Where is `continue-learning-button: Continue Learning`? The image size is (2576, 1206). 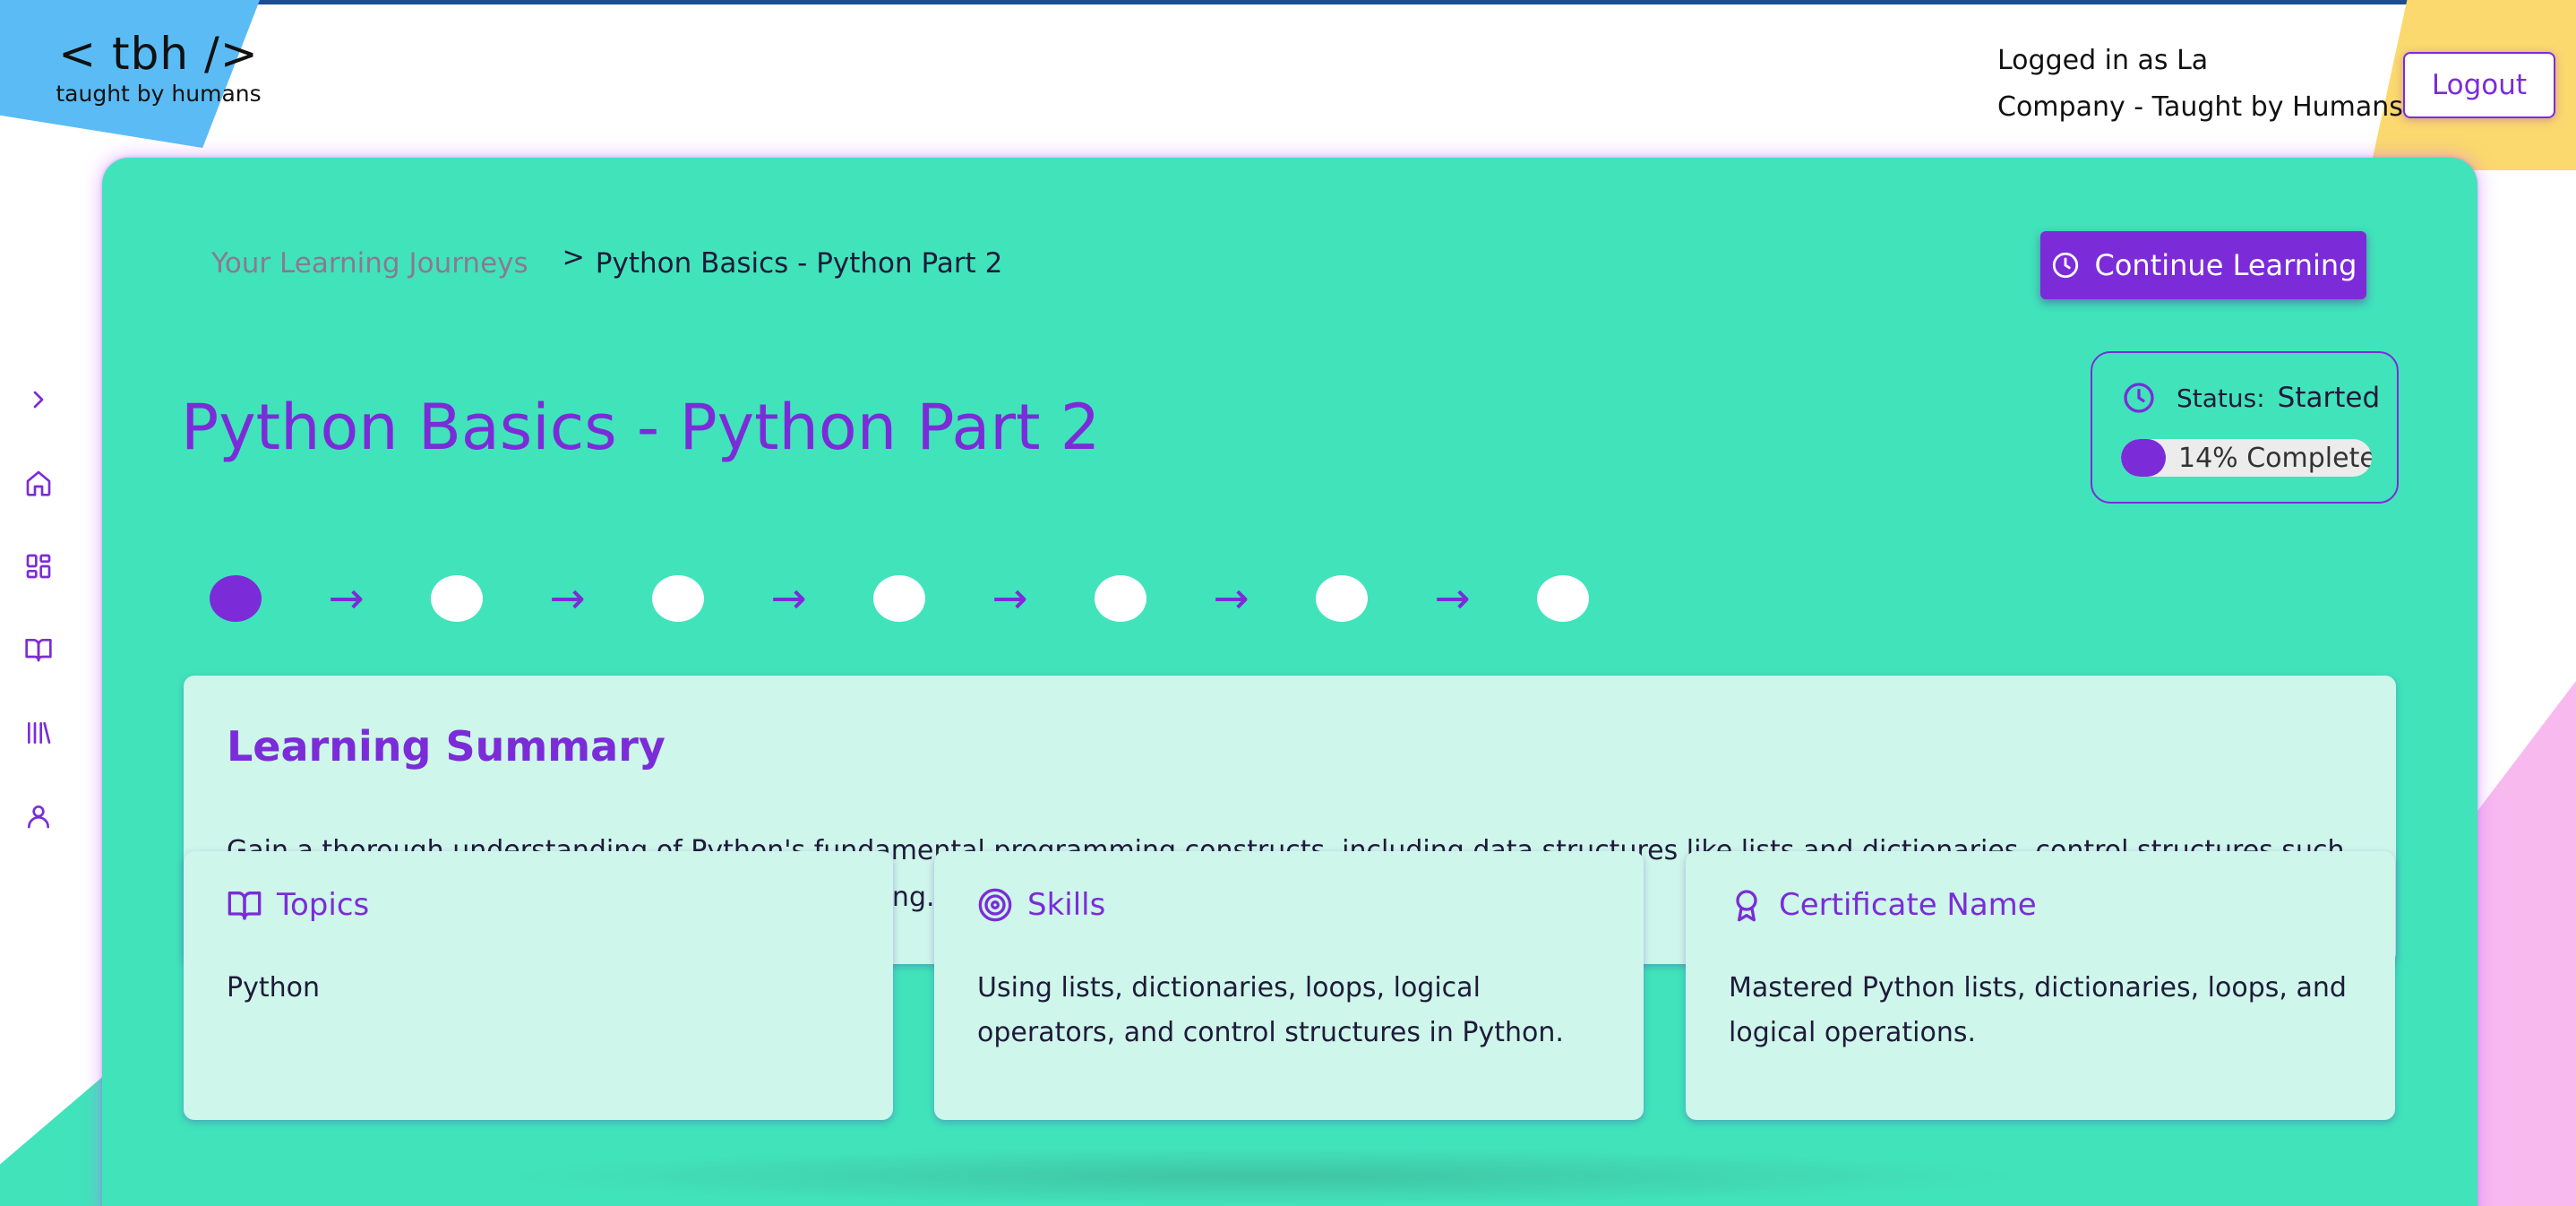
continue-learning-button: Continue Learning is located at coordinates (2203, 265).